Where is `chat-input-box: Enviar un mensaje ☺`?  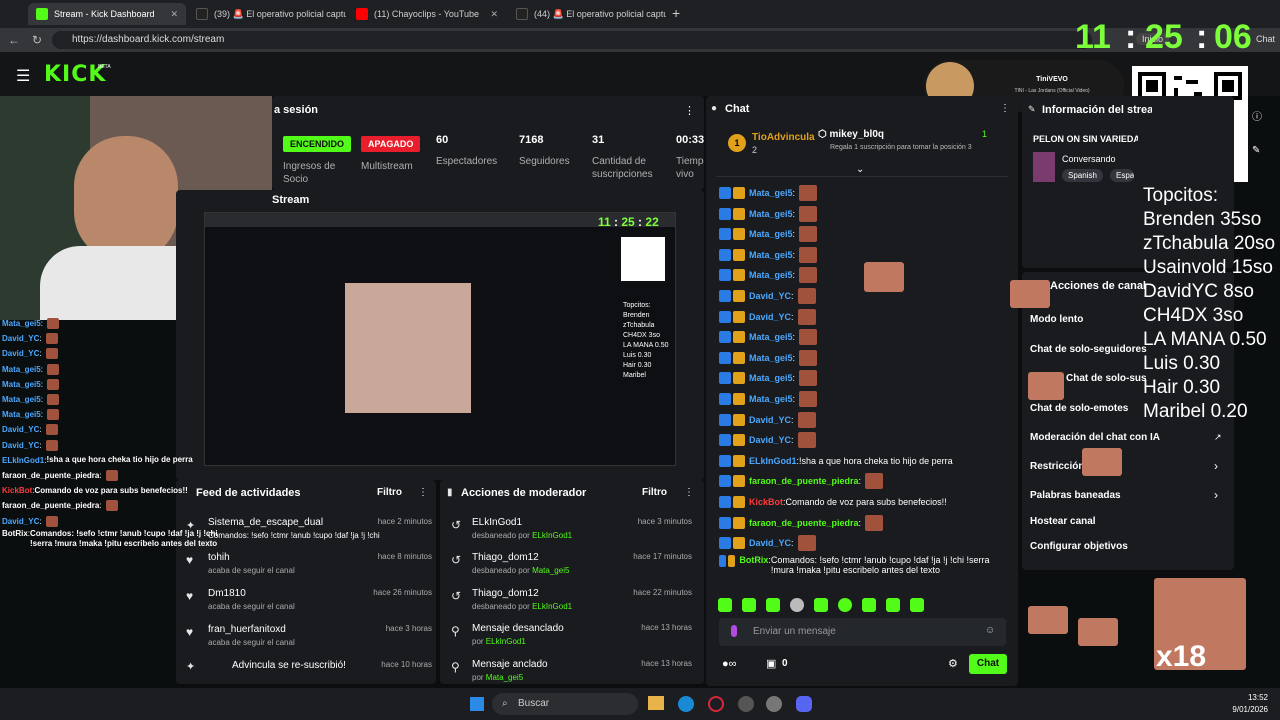 chat-input-box: Enviar un mensaje ☺ is located at coordinates (862, 632).